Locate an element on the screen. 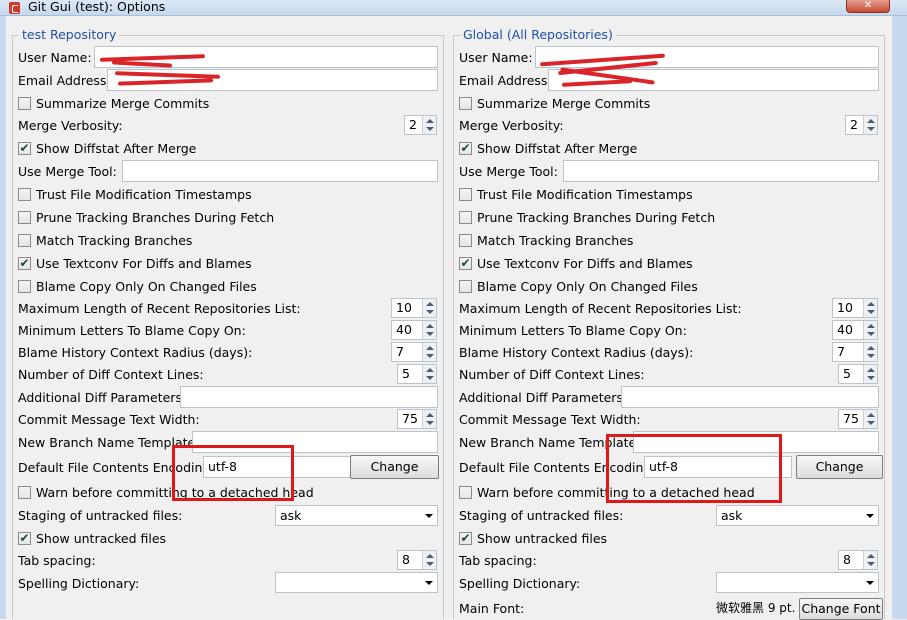  global-user-name-field is located at coordinates (707, 57).